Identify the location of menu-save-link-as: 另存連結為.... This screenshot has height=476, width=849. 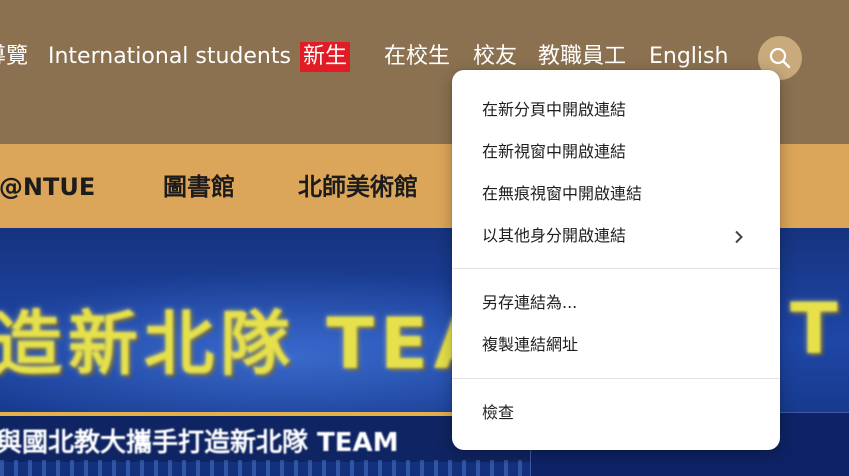
(616, 303).